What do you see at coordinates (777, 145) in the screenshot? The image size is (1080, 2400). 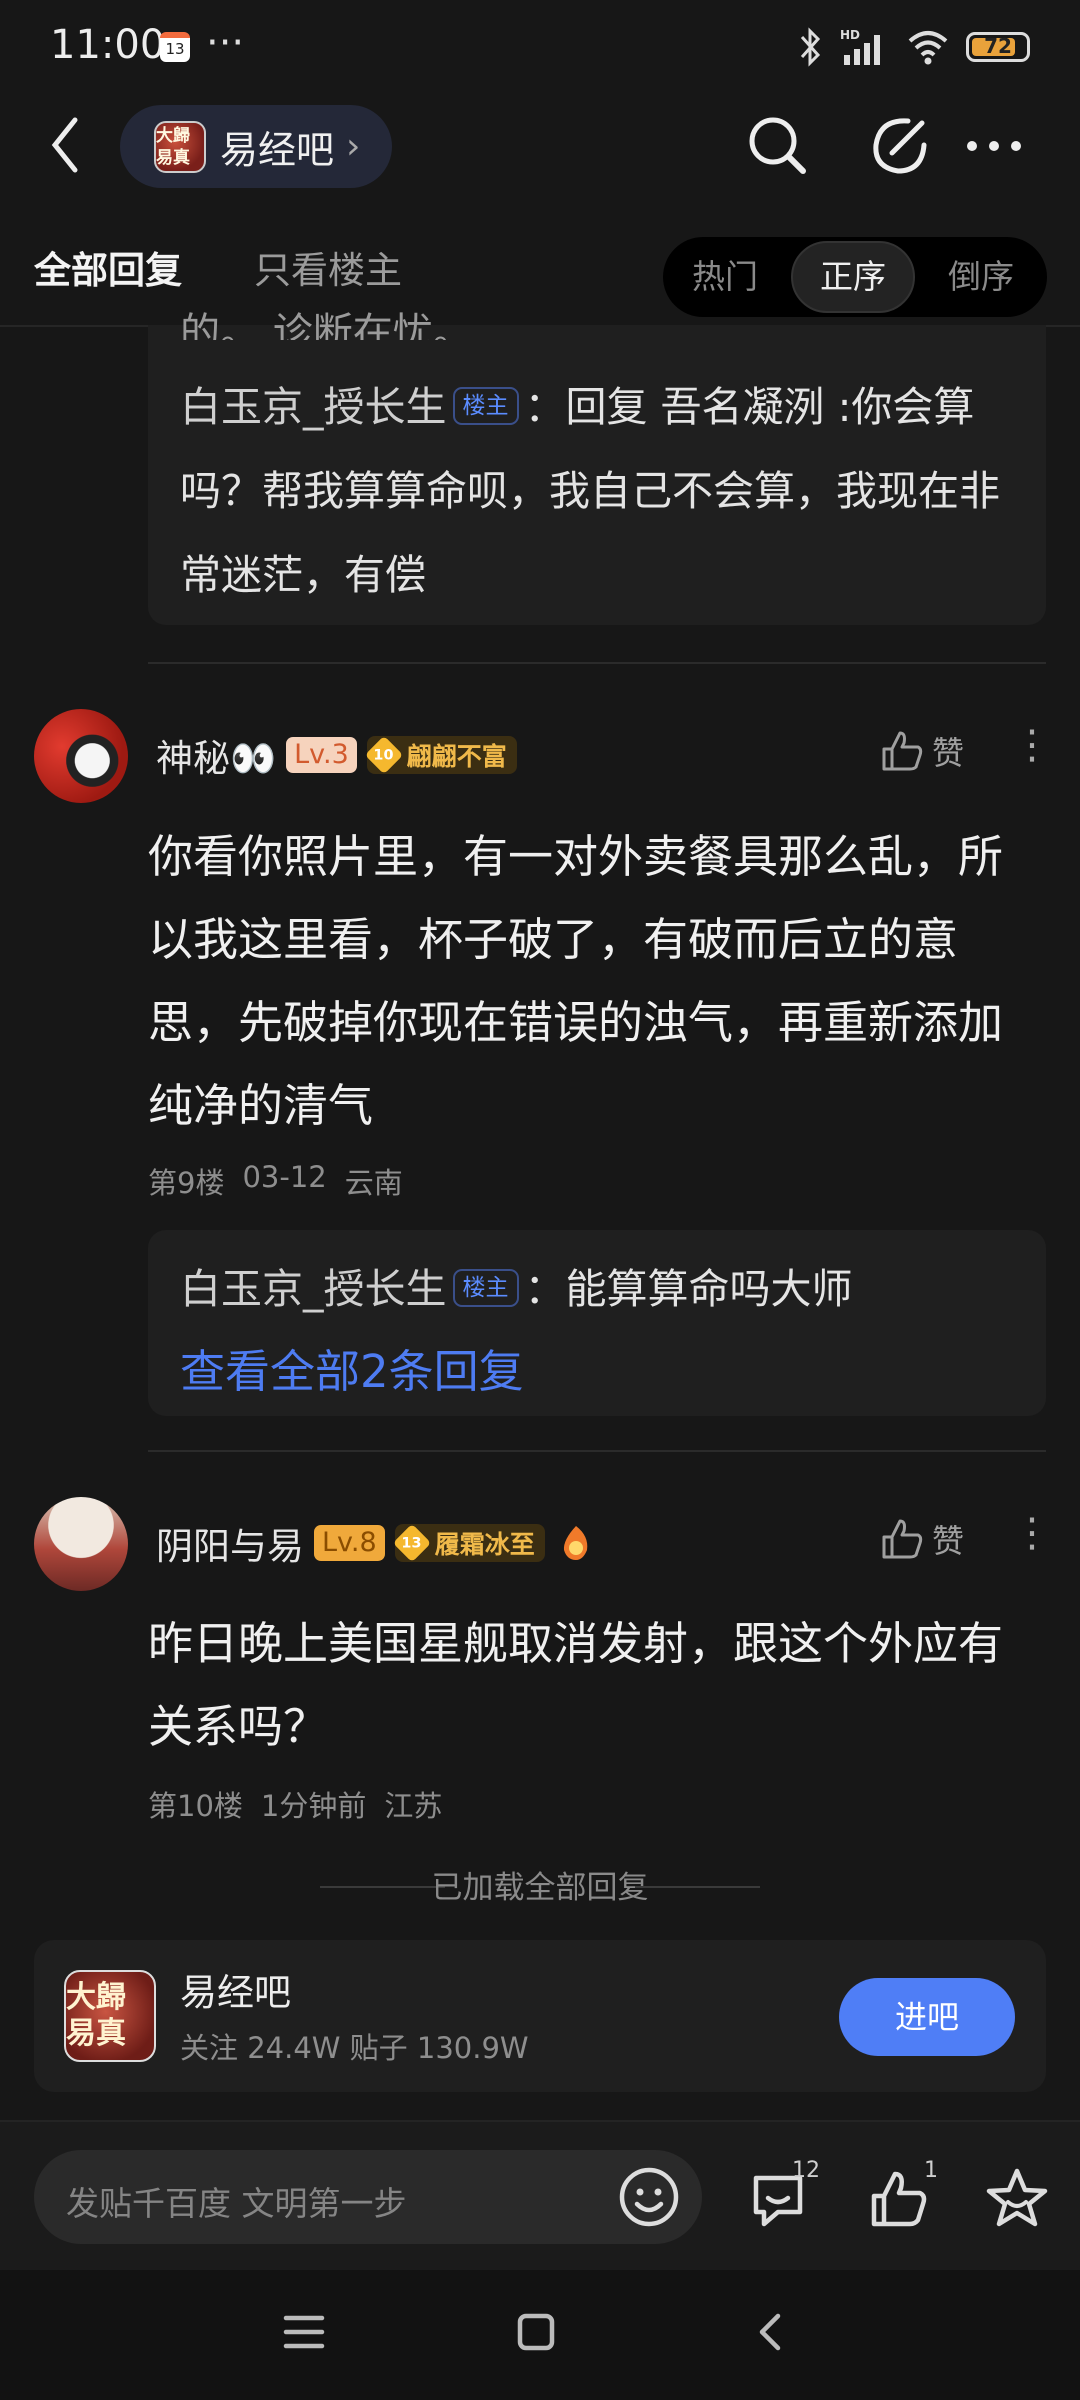 I see `search-icon` at bounding box center [777, 145].